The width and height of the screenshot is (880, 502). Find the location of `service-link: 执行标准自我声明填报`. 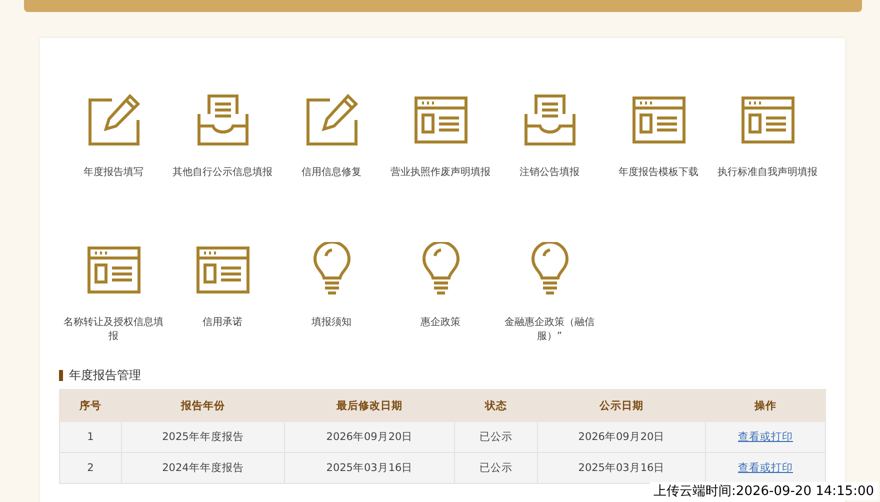

service-link: 执行标准自我声明填报 is located at coordinates (768, 173).